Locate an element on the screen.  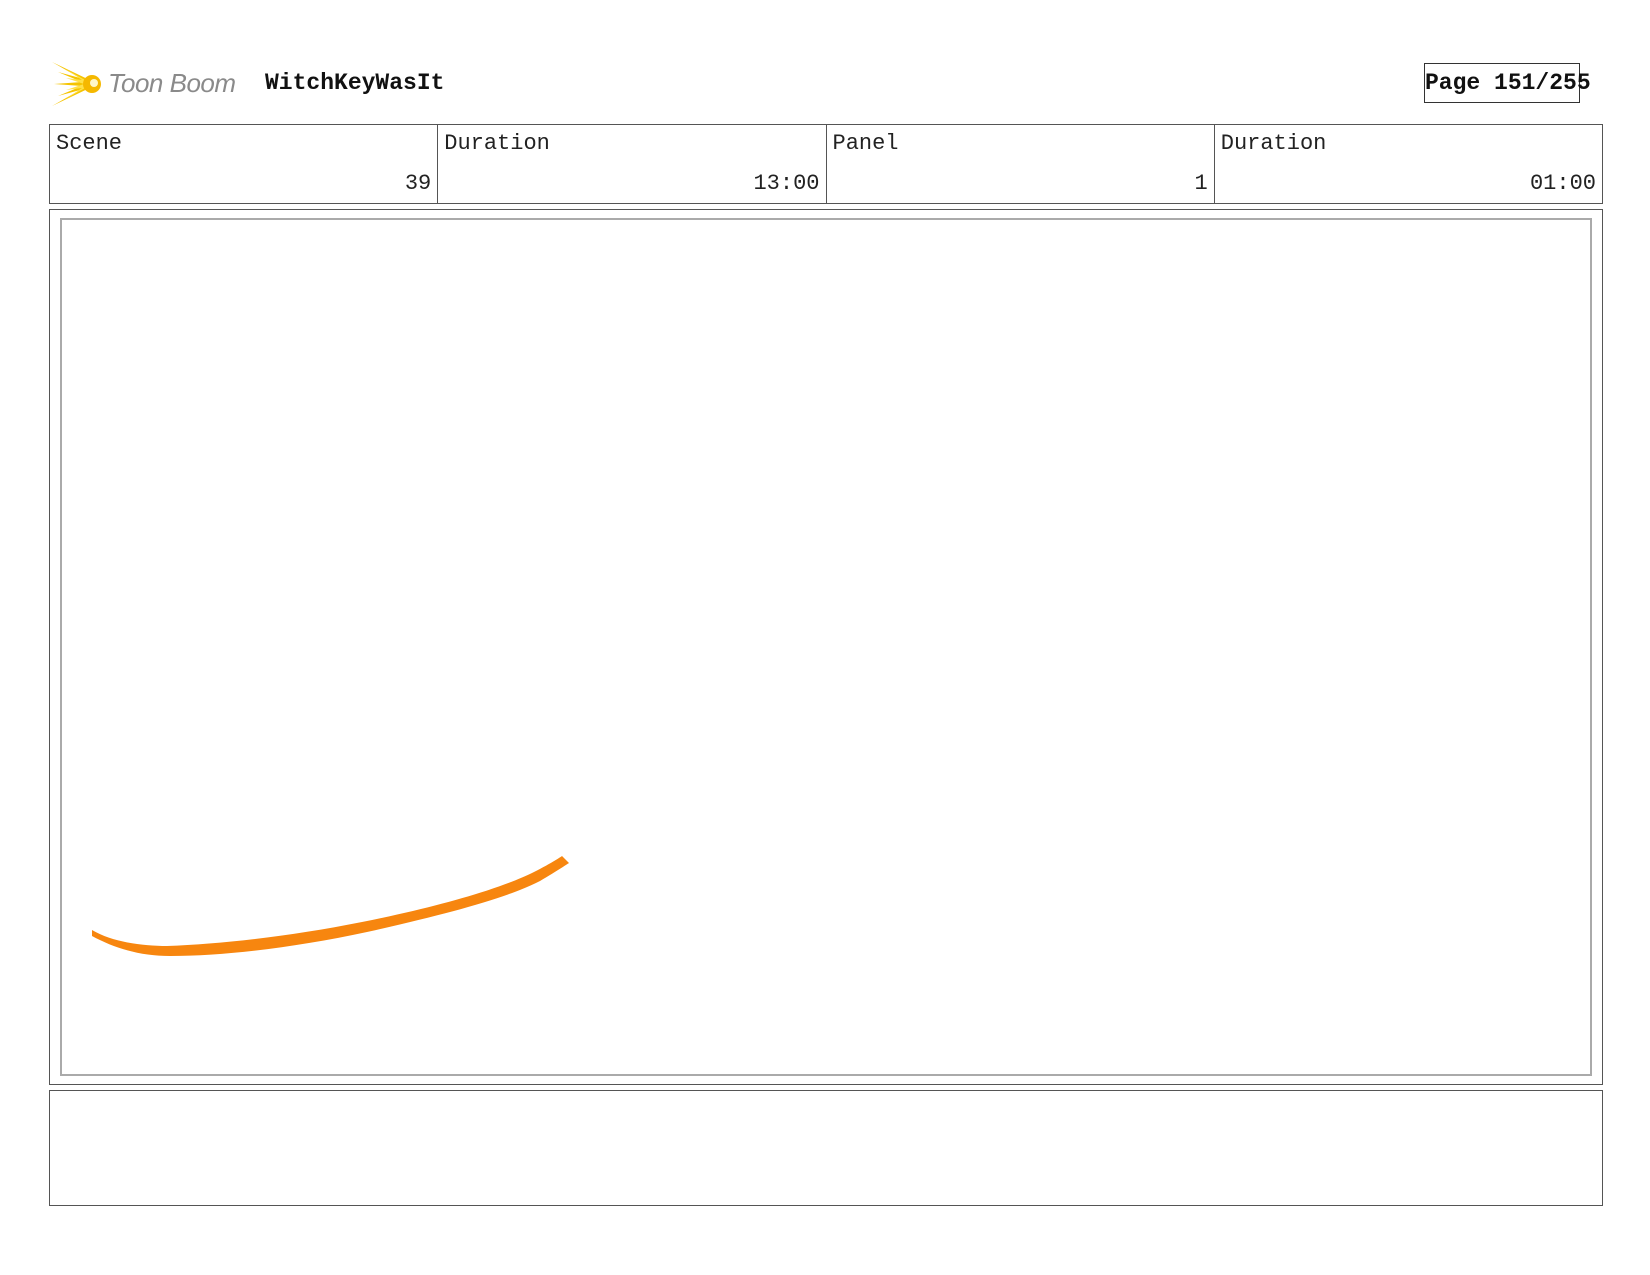
scene-label: Scene is located at coordinates (89, 143).